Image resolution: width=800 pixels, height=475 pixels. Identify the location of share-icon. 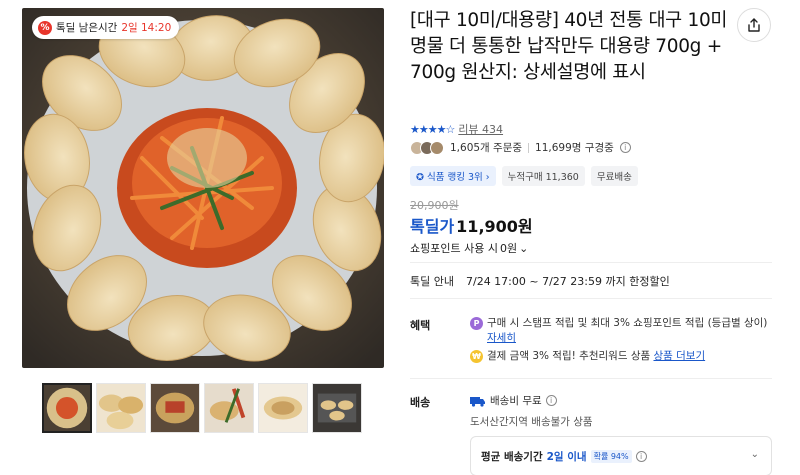
(754, 25).